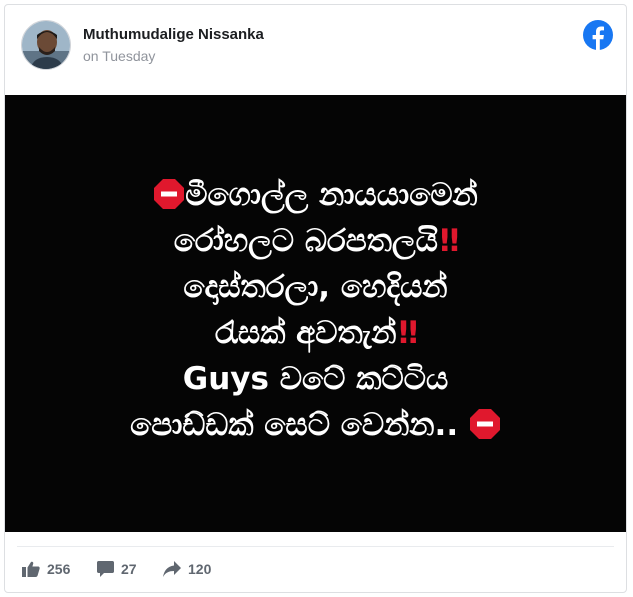  Describe the element at coordinates (31, 569) in the screenshot. I see `thumbs-up-icon` at that location.